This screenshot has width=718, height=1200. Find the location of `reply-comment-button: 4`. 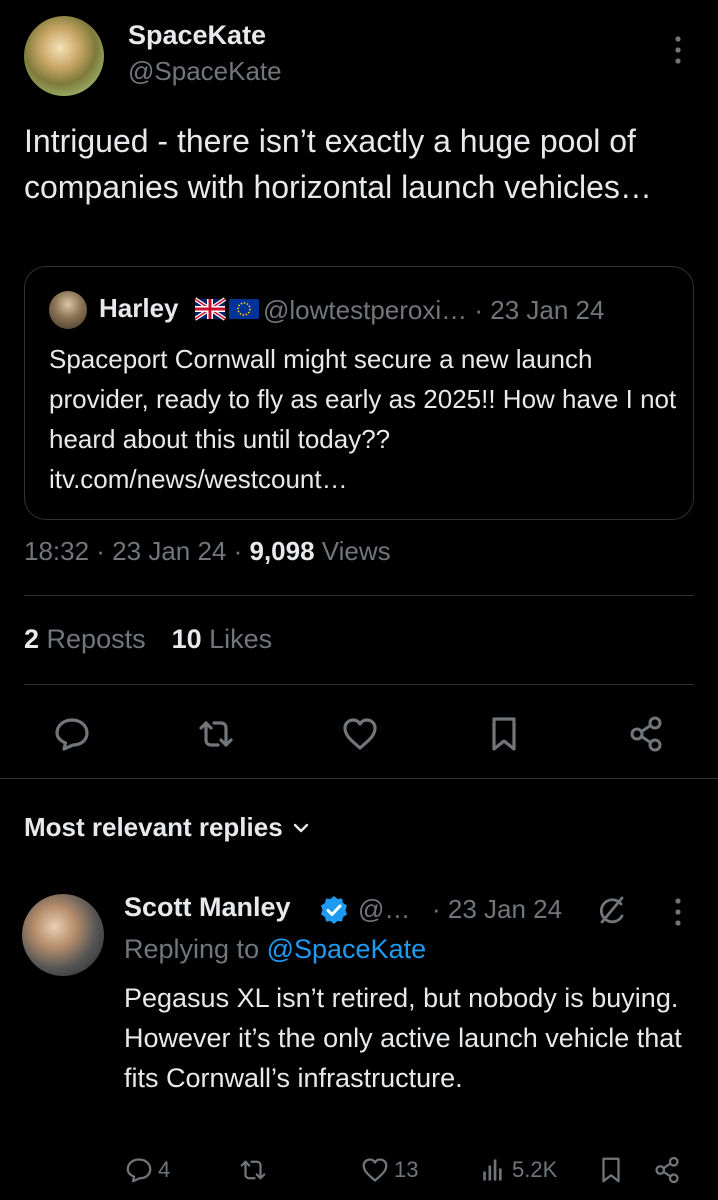

reply-comment-button: 4 is located at coordinates (147, 1170).